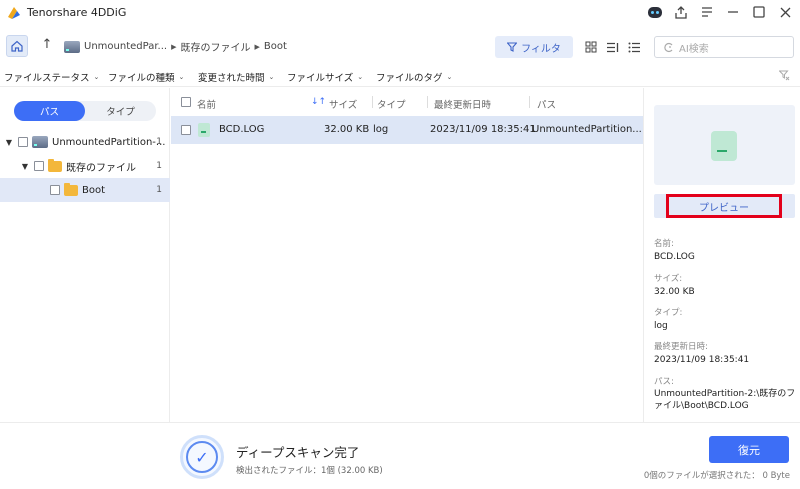  What do you see at coordinates (347, 129) in the screenshot?
I see `cell-size: 32.00 KB` at bounding box center [347, 129].